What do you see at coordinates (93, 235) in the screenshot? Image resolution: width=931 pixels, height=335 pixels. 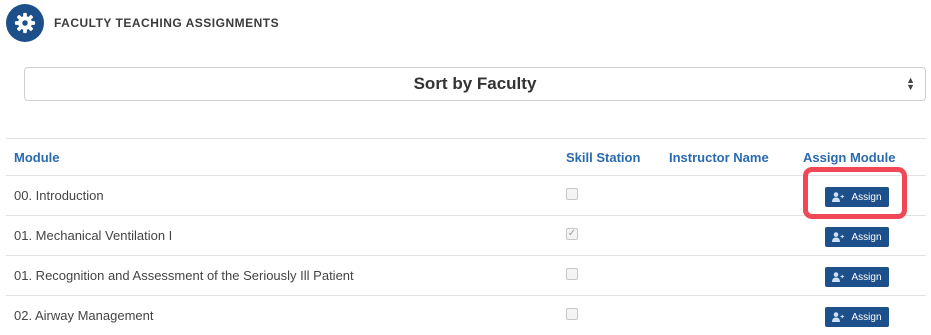 I see `module-name: 01. Mechanical Ventilation I` at bounding box center [93, 235].